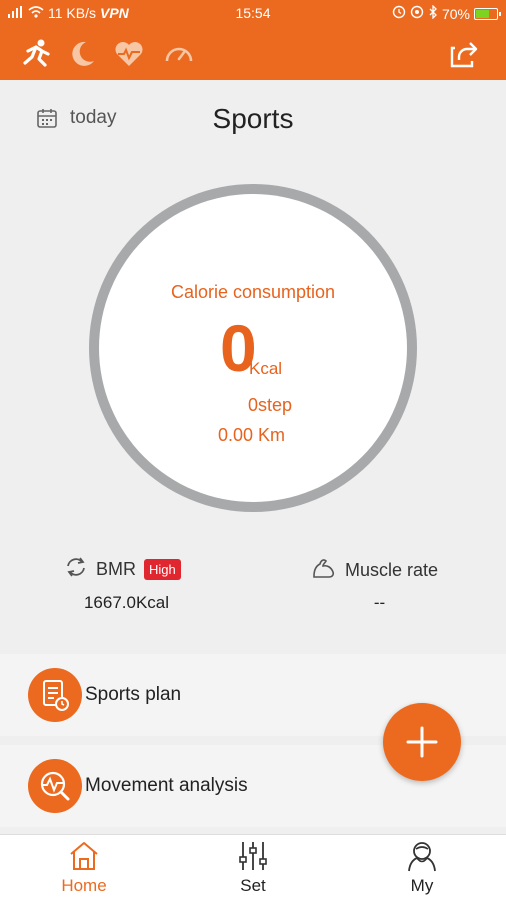 This screenshot has height=900, width=506. I want to click on add-button, so click(422, 742).